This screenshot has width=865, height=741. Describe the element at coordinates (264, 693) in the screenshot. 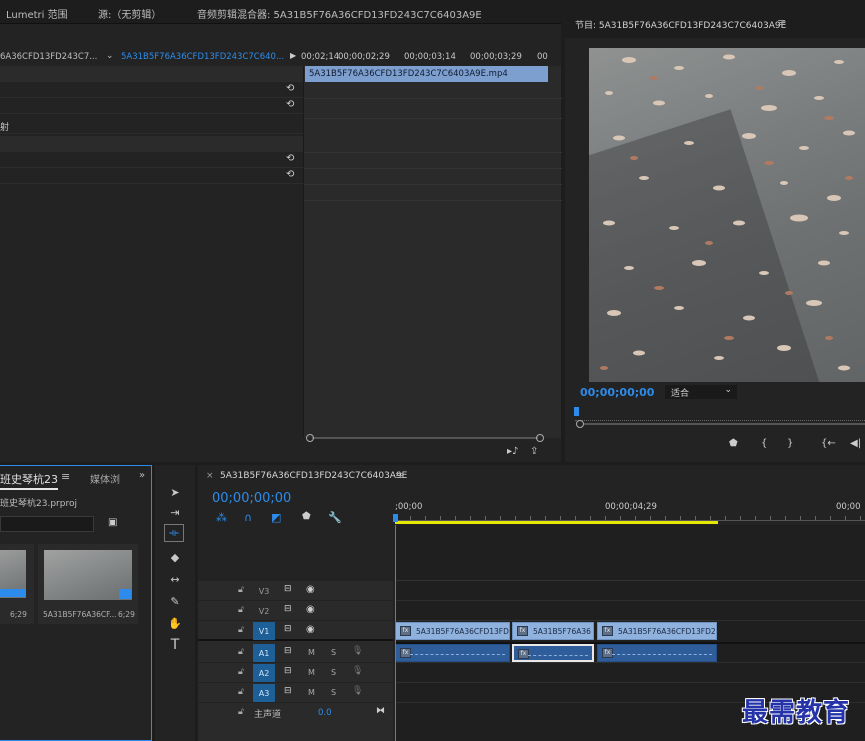

I see `track-label: A3` at that location.